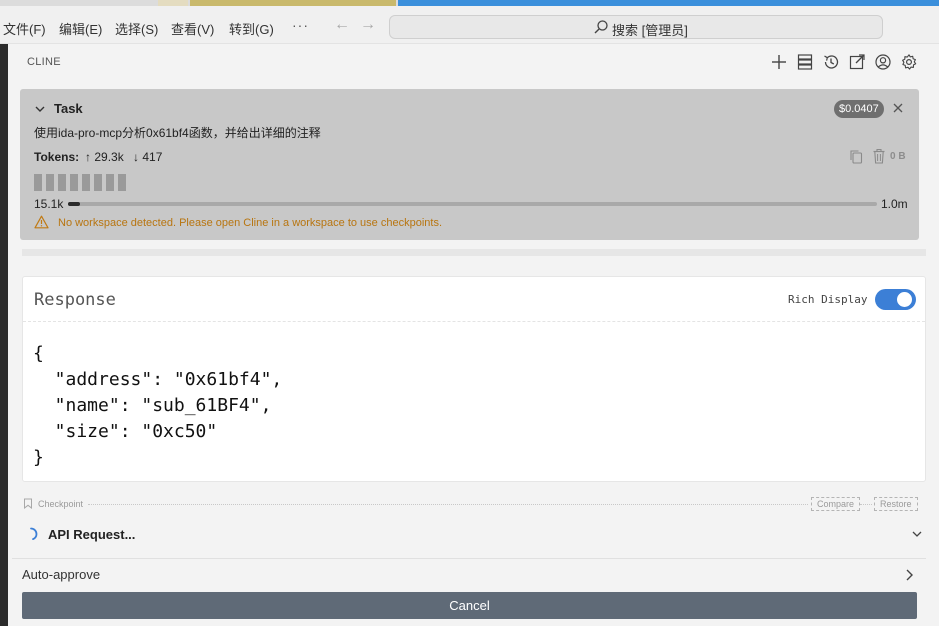 The width and height of the screenshot is (939, 626). Describe the element at coordinates (109, 157) in the screenshot. I see `tokens-in-value: 29.3k` at that location.